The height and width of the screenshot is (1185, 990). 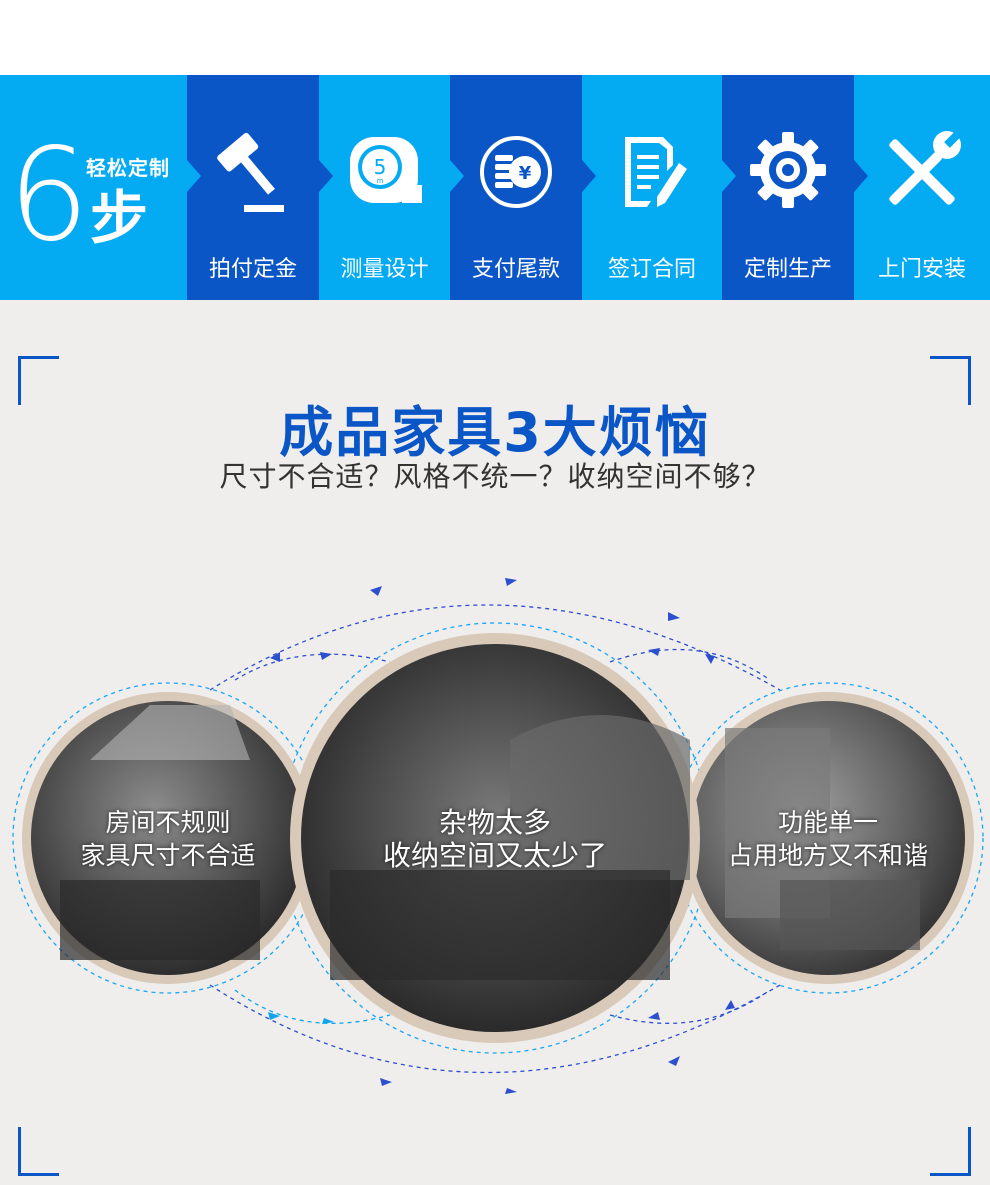 What do you see at coordinates (827, 822) in the screenshot?
I see `circle-line: 功能单一` at bounding box center [827, 822].